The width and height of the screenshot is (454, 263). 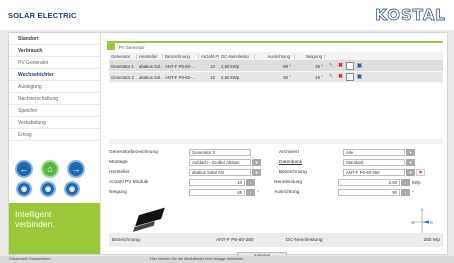 I want to click on sidebar-item-speicher: Speicher, so click(x=54, y=111).